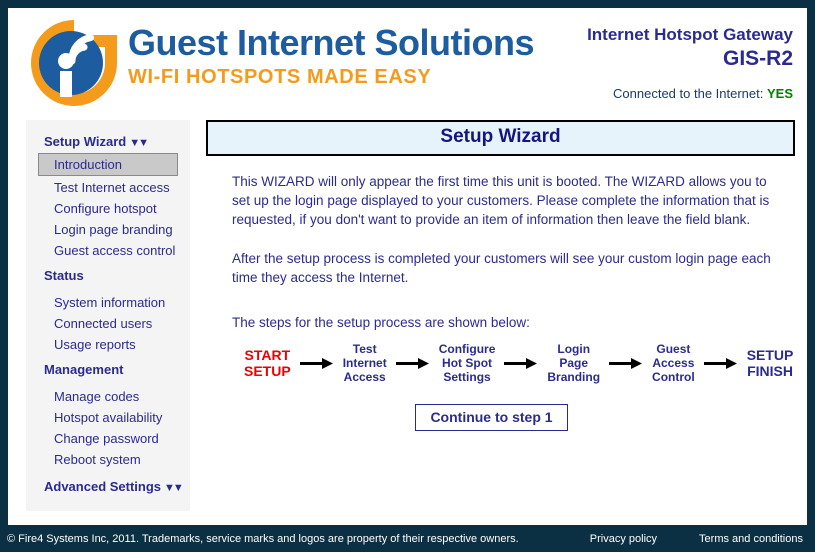 The width and height of the screenshot is (815, 552). What do you see at coordinates (103, 486) in the screenshot?
I see `sidebar-group-label: Advanced Settings` at bounding box center [103, 486].